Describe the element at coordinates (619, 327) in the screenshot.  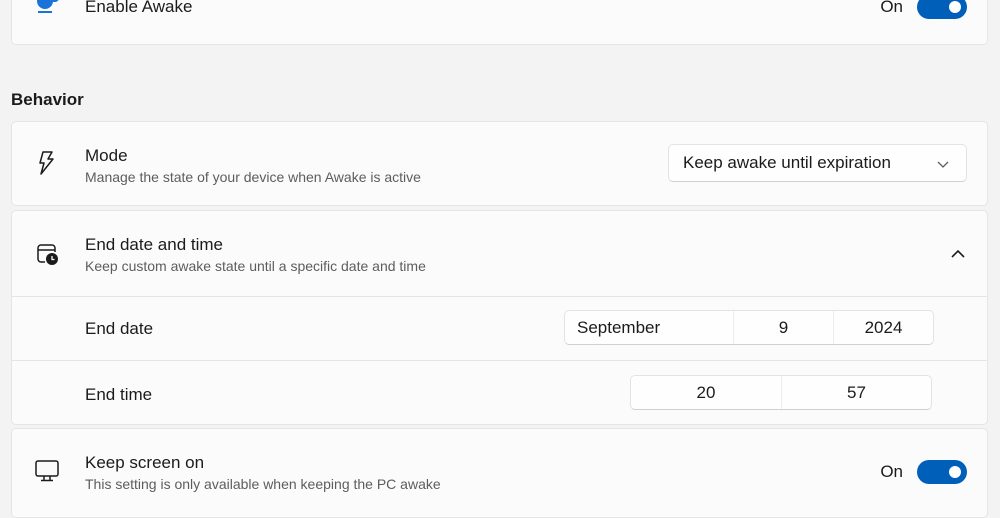
I see `month-value: September` at that location.